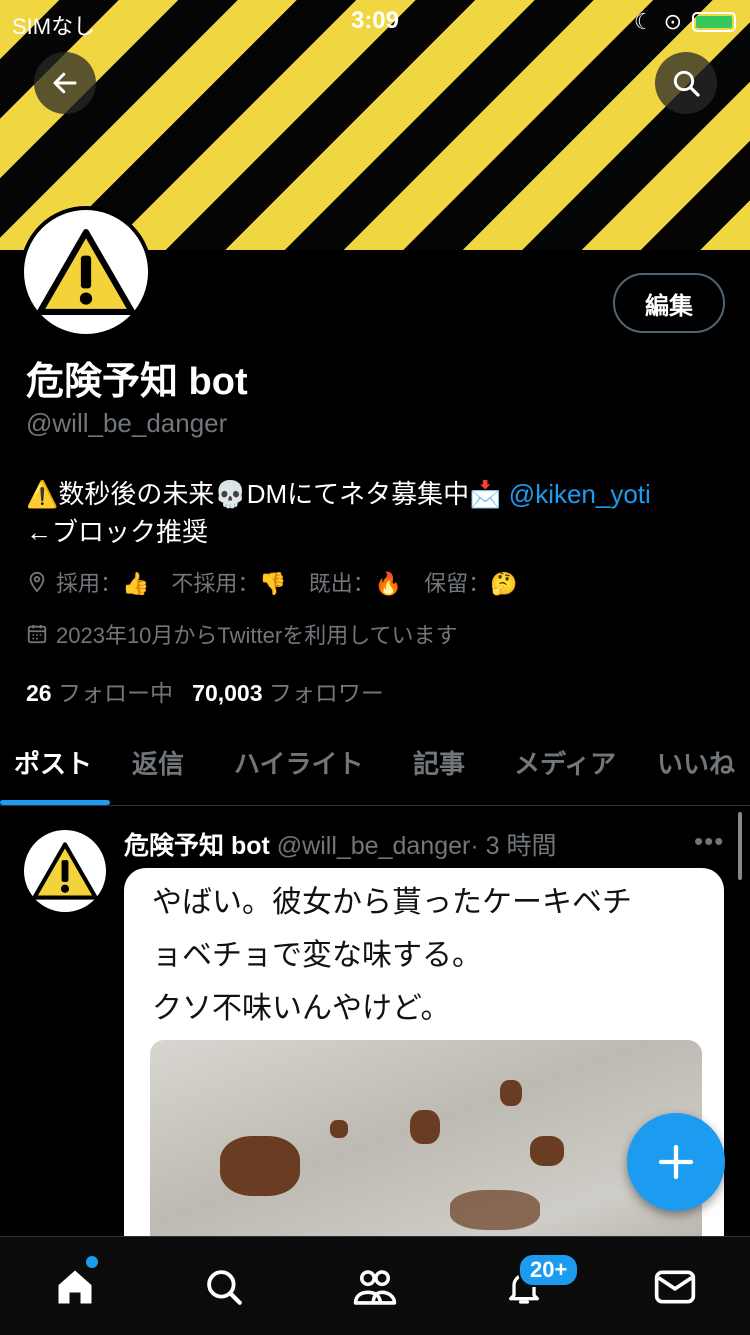  I want to click on tab-articles: 記事, so click(439, 762).